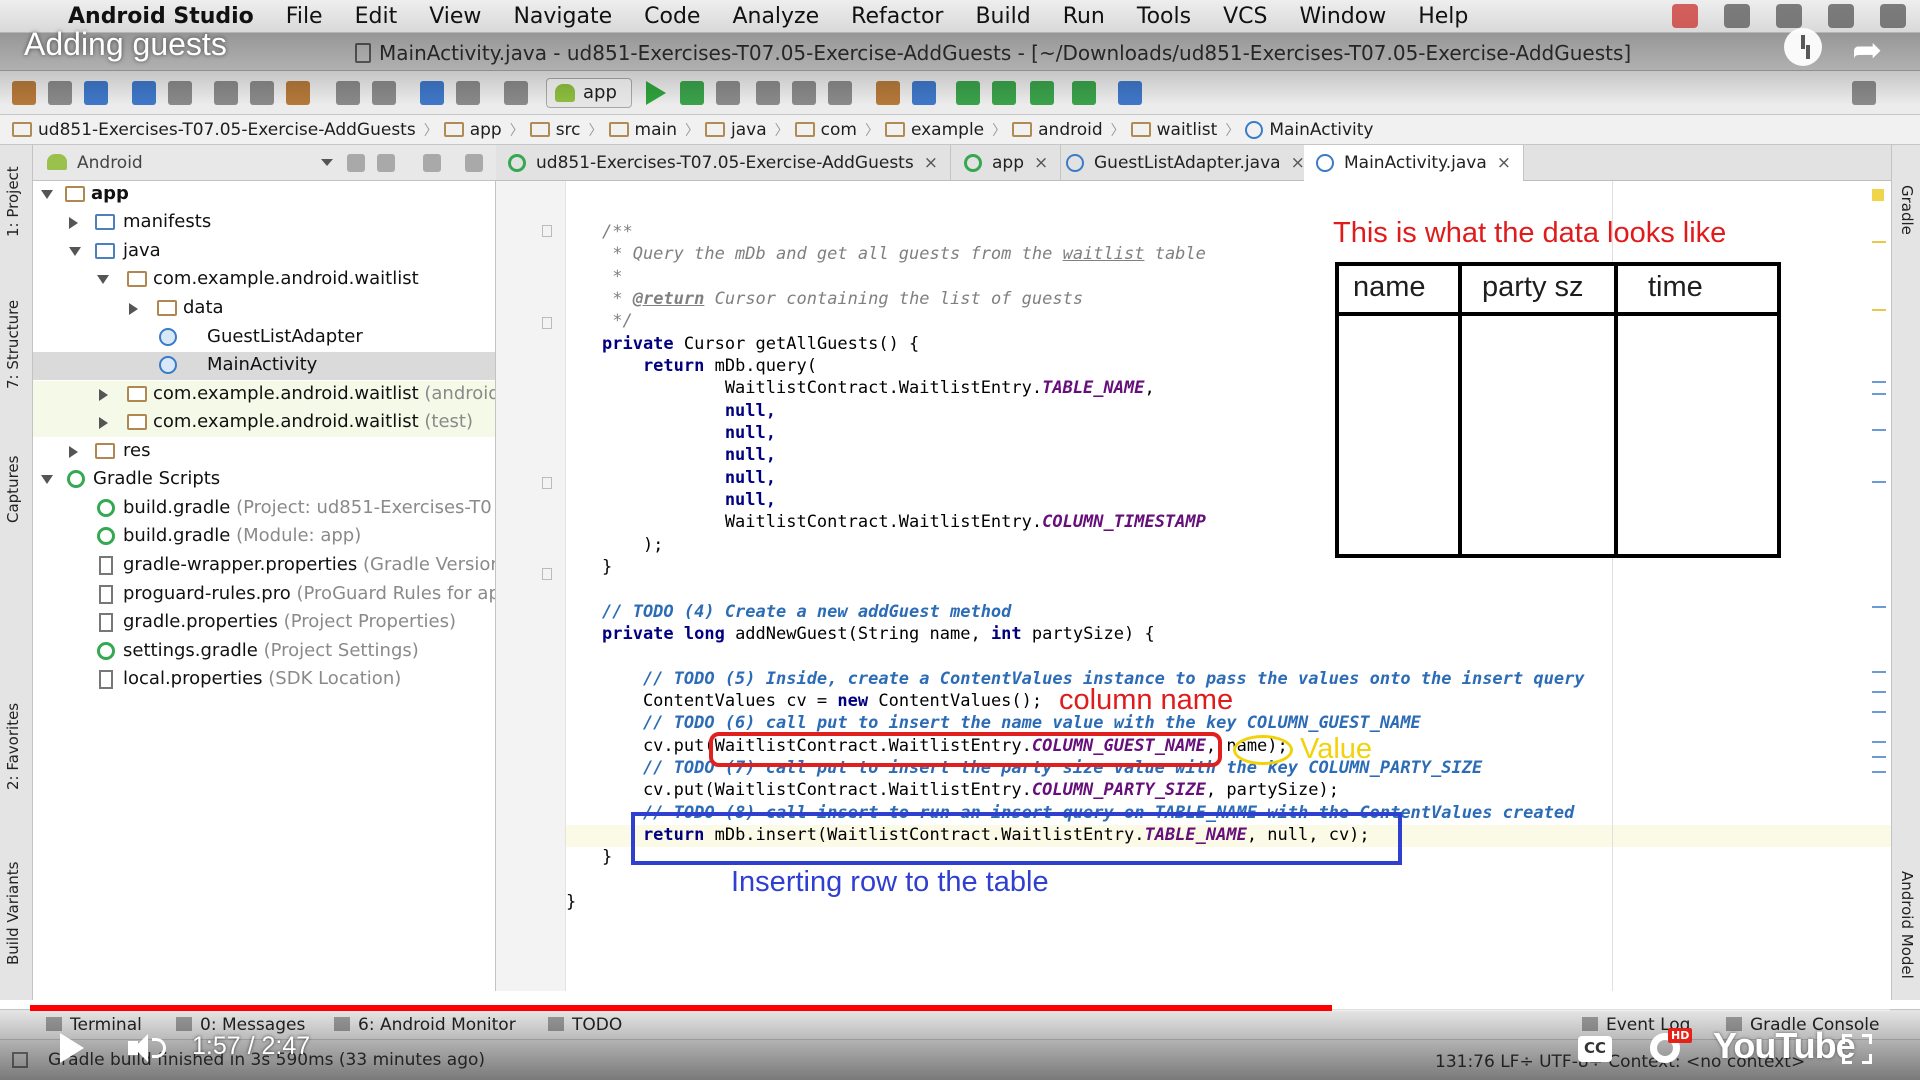 This screenshot has width=1920, height=1080. I want to click on tab-android-monitor: 6: Android Monitor, so click(425, 1025).